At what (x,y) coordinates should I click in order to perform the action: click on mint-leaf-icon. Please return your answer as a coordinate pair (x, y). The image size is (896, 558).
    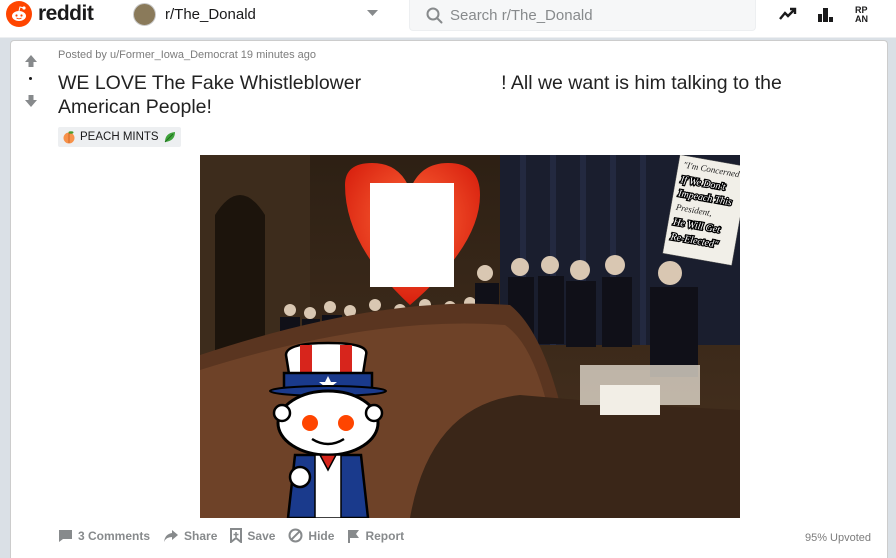
    Looking at the image, I should click on (169, 137).